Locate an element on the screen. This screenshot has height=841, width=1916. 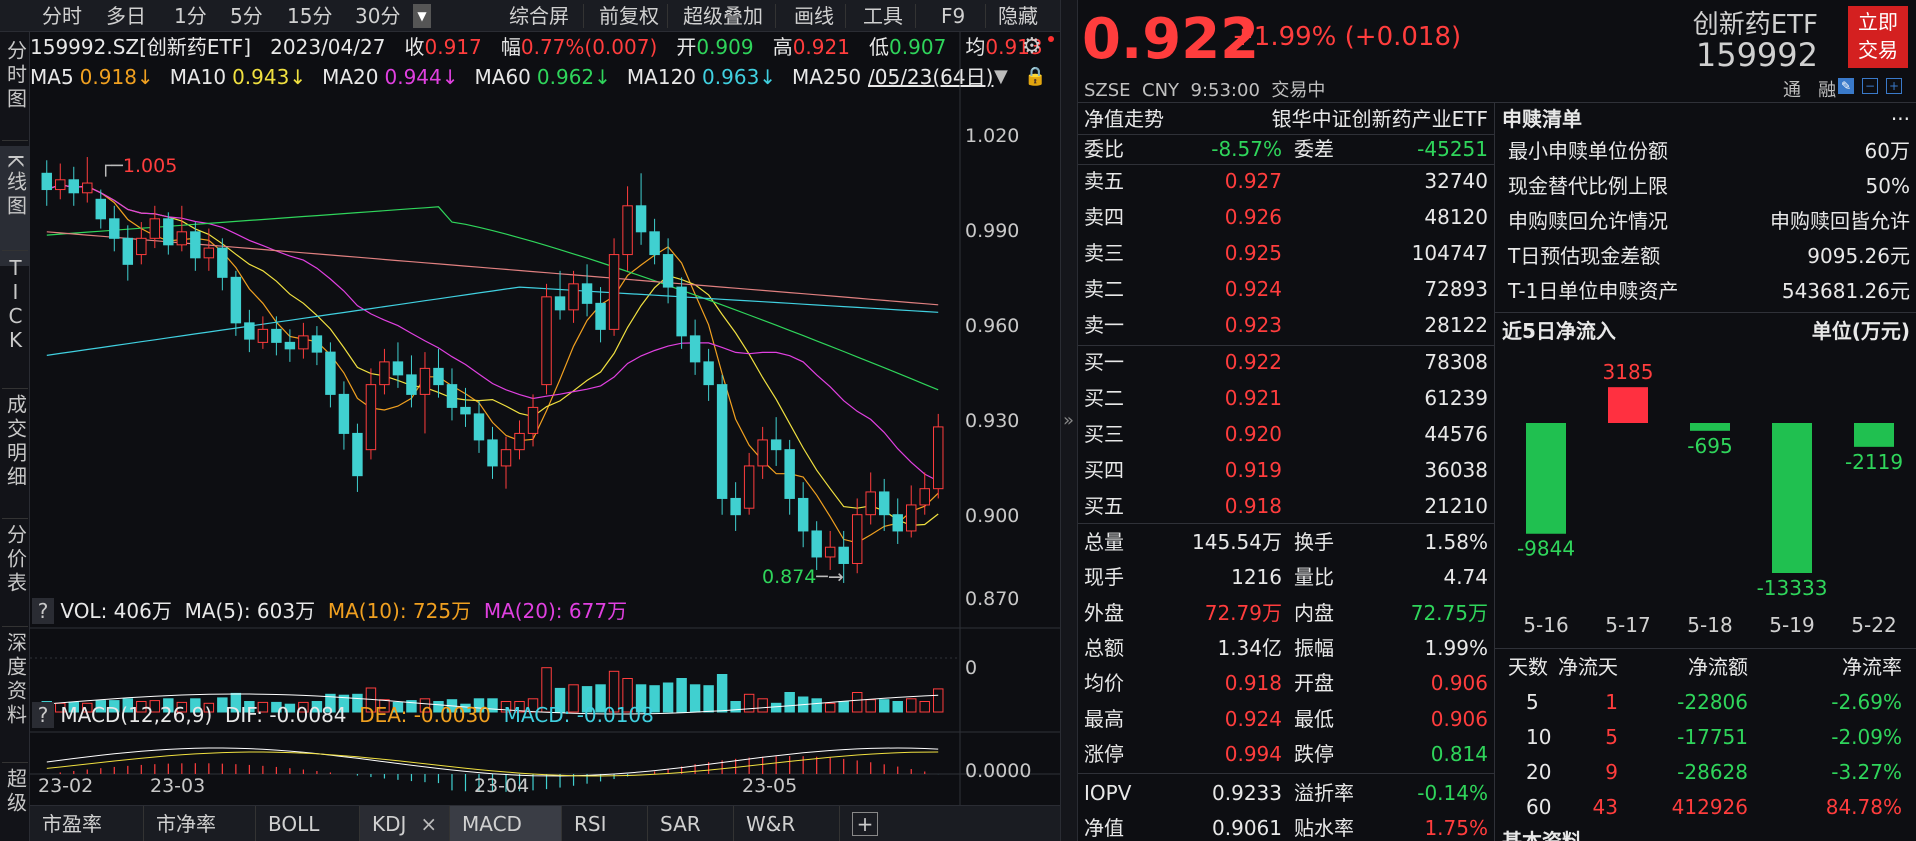
macd-value: MACD: -0.0108 is located at coordinates (578, 715).